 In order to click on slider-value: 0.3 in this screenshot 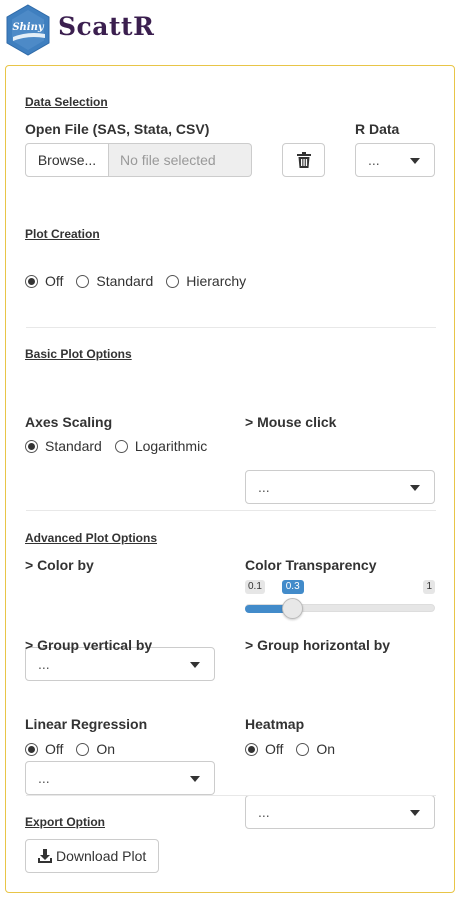, I will do `click(292, 587)`.